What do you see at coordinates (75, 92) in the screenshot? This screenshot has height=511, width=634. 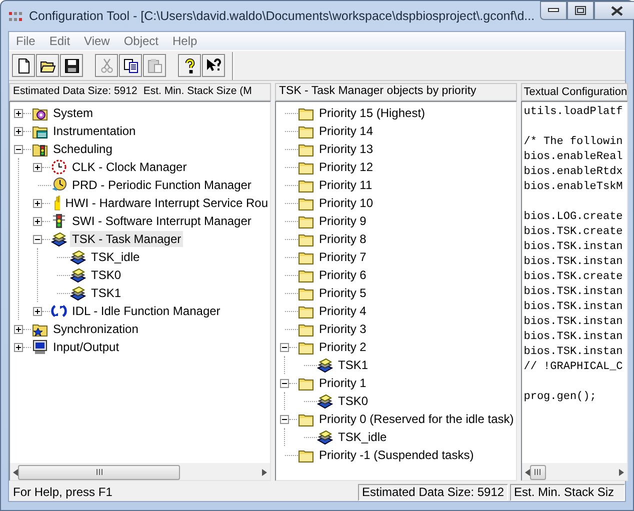 I see `header-label: Estimated Data Size: 5912` at bounding box center [75, 92].